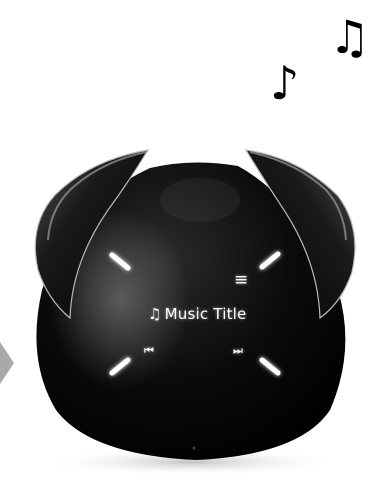 Image resolution: width=372 pixels, height=480 pixels. I want to click on previous-track-icon: ⏮, so click(149, 350).